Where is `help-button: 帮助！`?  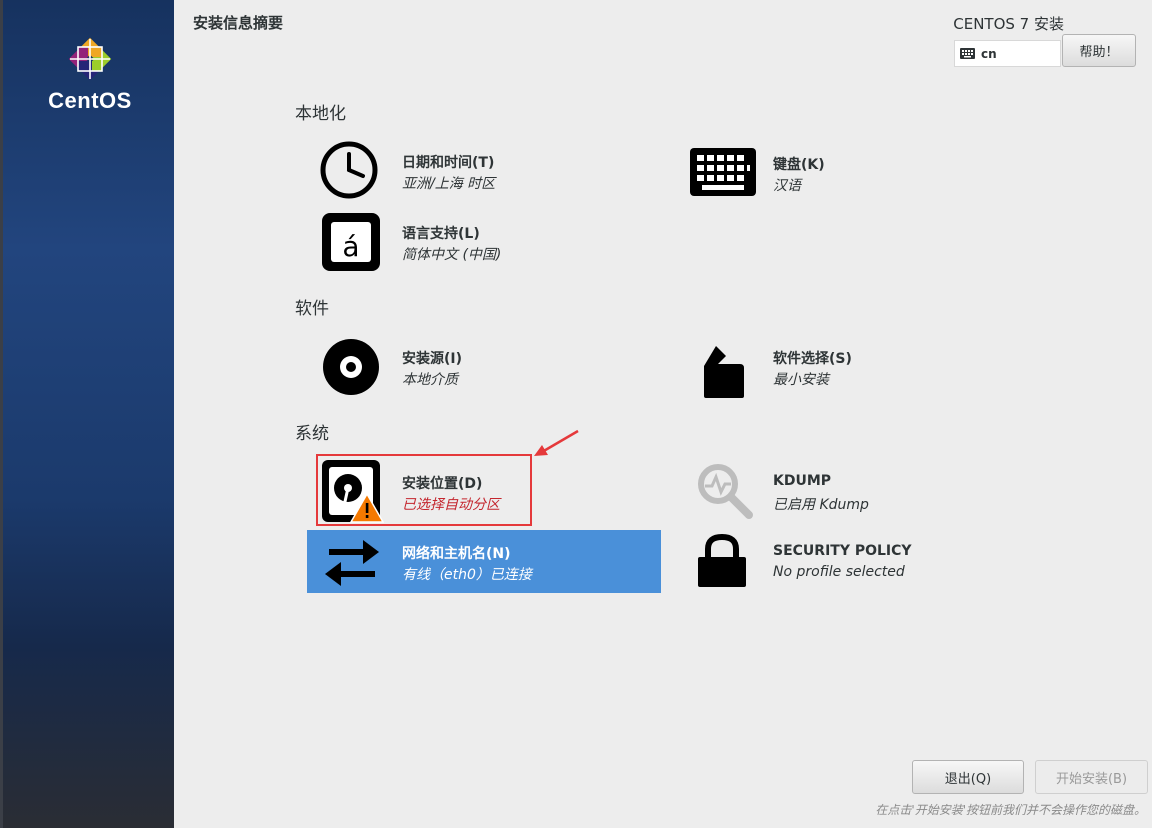 help-button: 帮助！ is located at coordinates (1099, 50).